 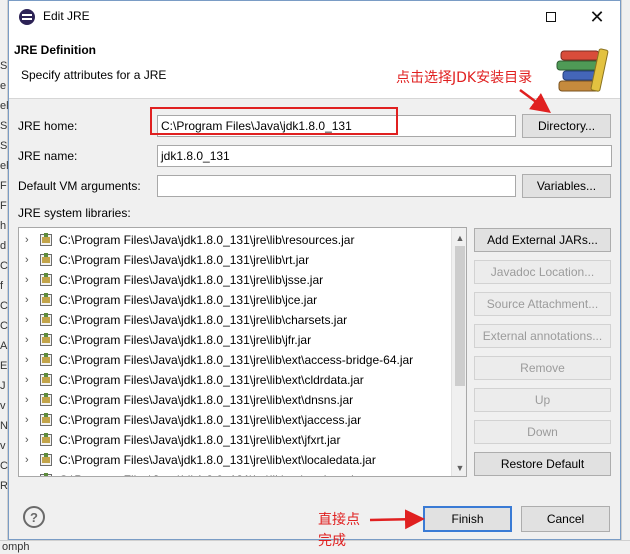 I want to click on jre-name-label: JRE name:, so click(x=48, y=156).